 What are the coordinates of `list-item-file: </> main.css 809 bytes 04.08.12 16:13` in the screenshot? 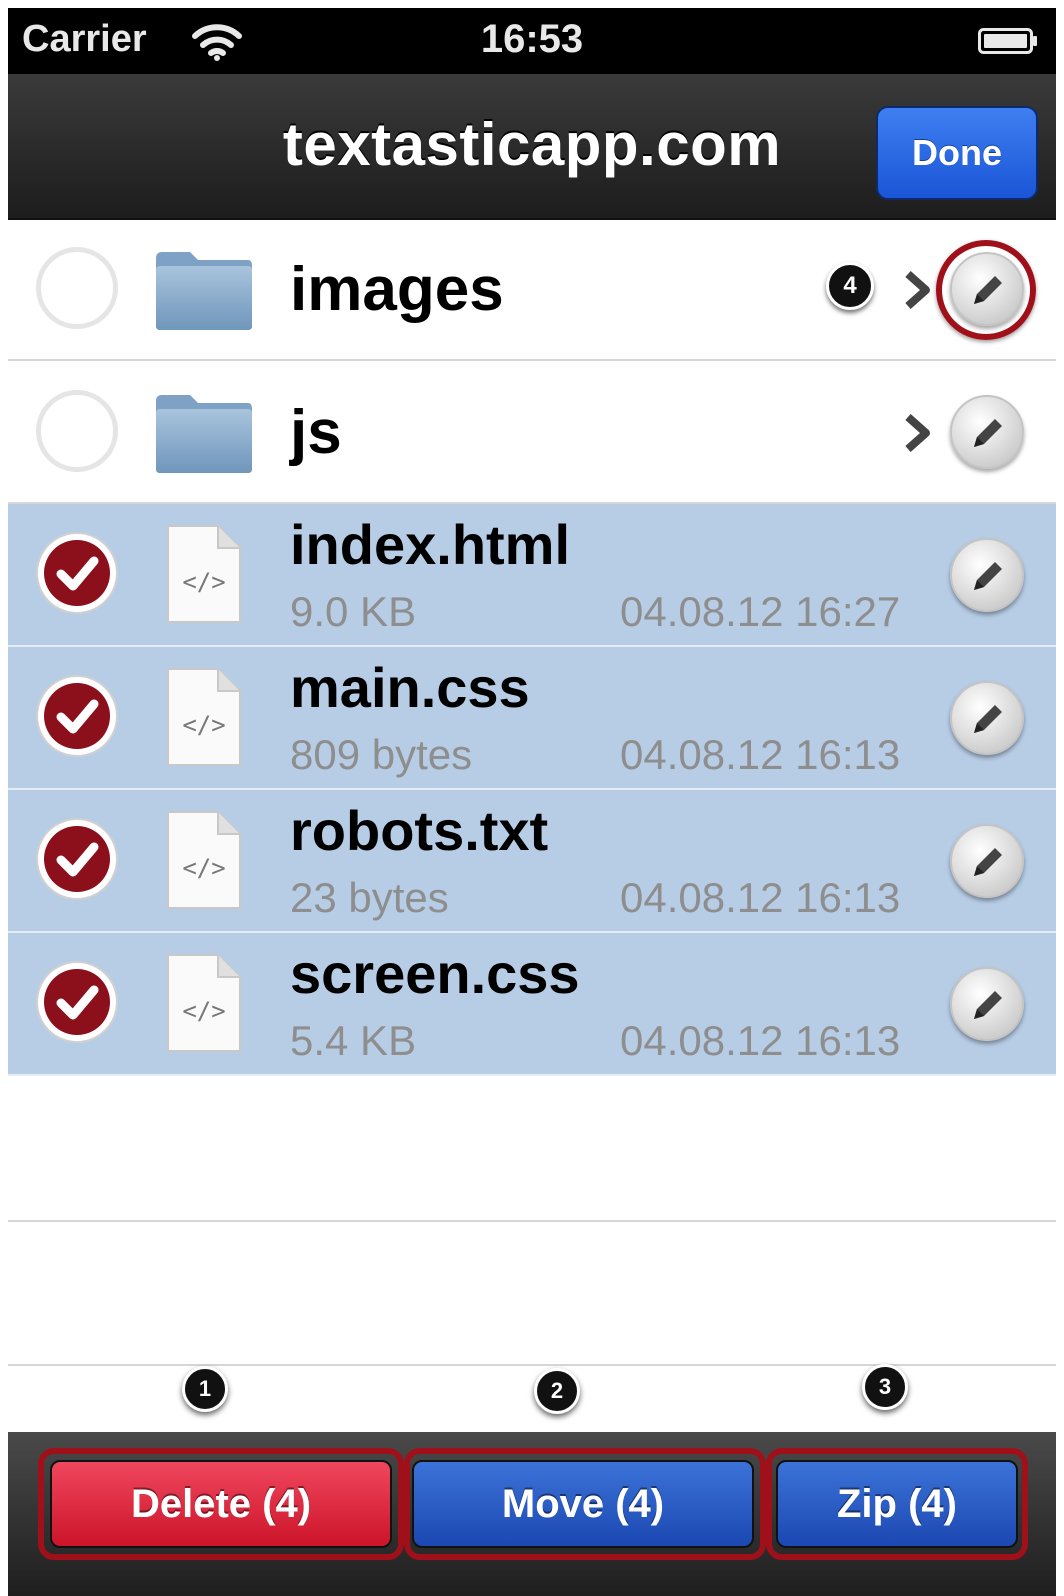 It's located at (532, 718).